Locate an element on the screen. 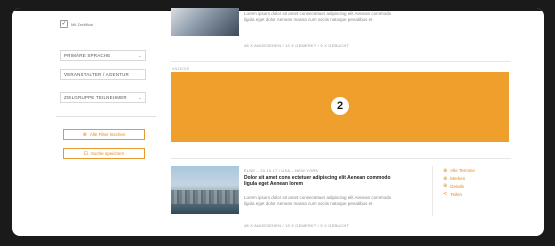 This screenshot has width=555, height=246. actions-divider is located at coordinates (432, 191).